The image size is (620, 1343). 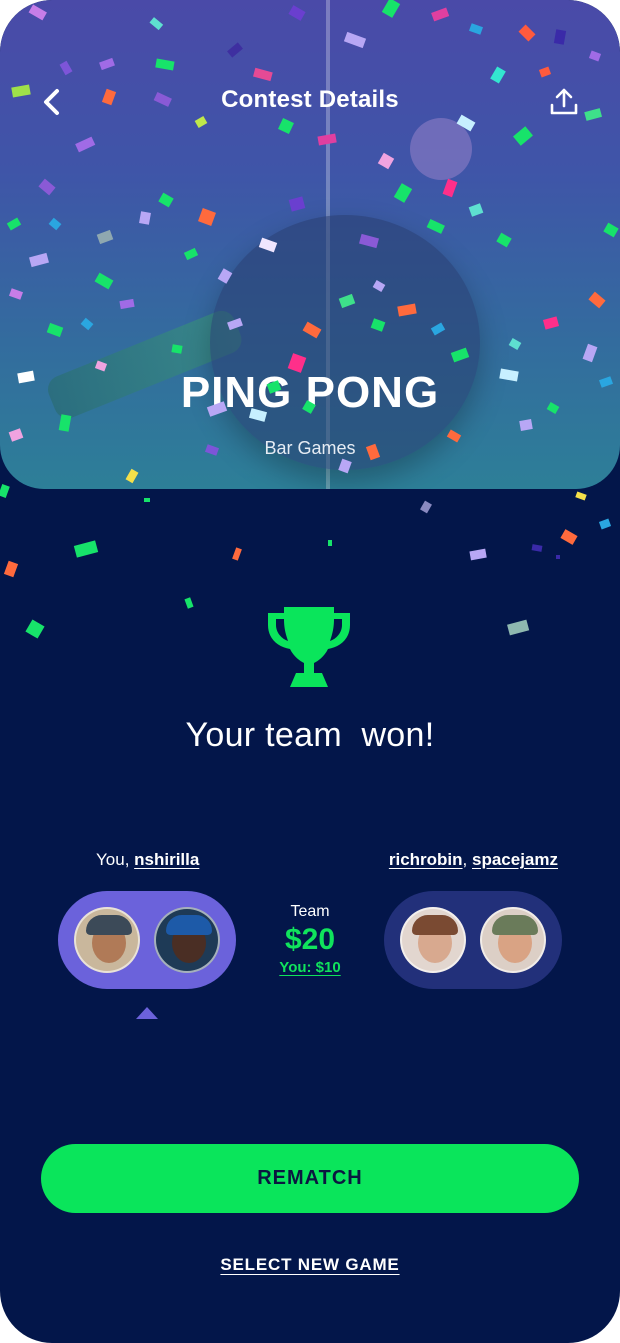 What do you see at coordinates (310, 392) in the screenshot?
I see `game-title: PING PONG` at bounding box center [310, 392].